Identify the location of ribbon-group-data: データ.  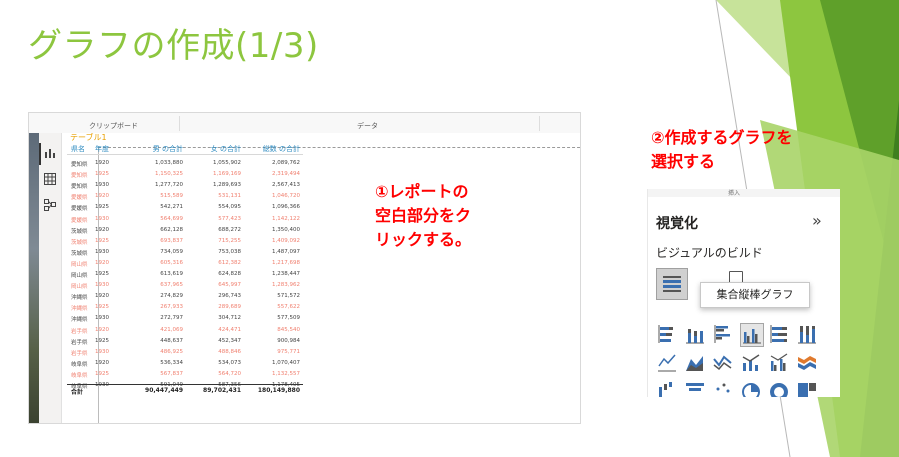
(367, 126).